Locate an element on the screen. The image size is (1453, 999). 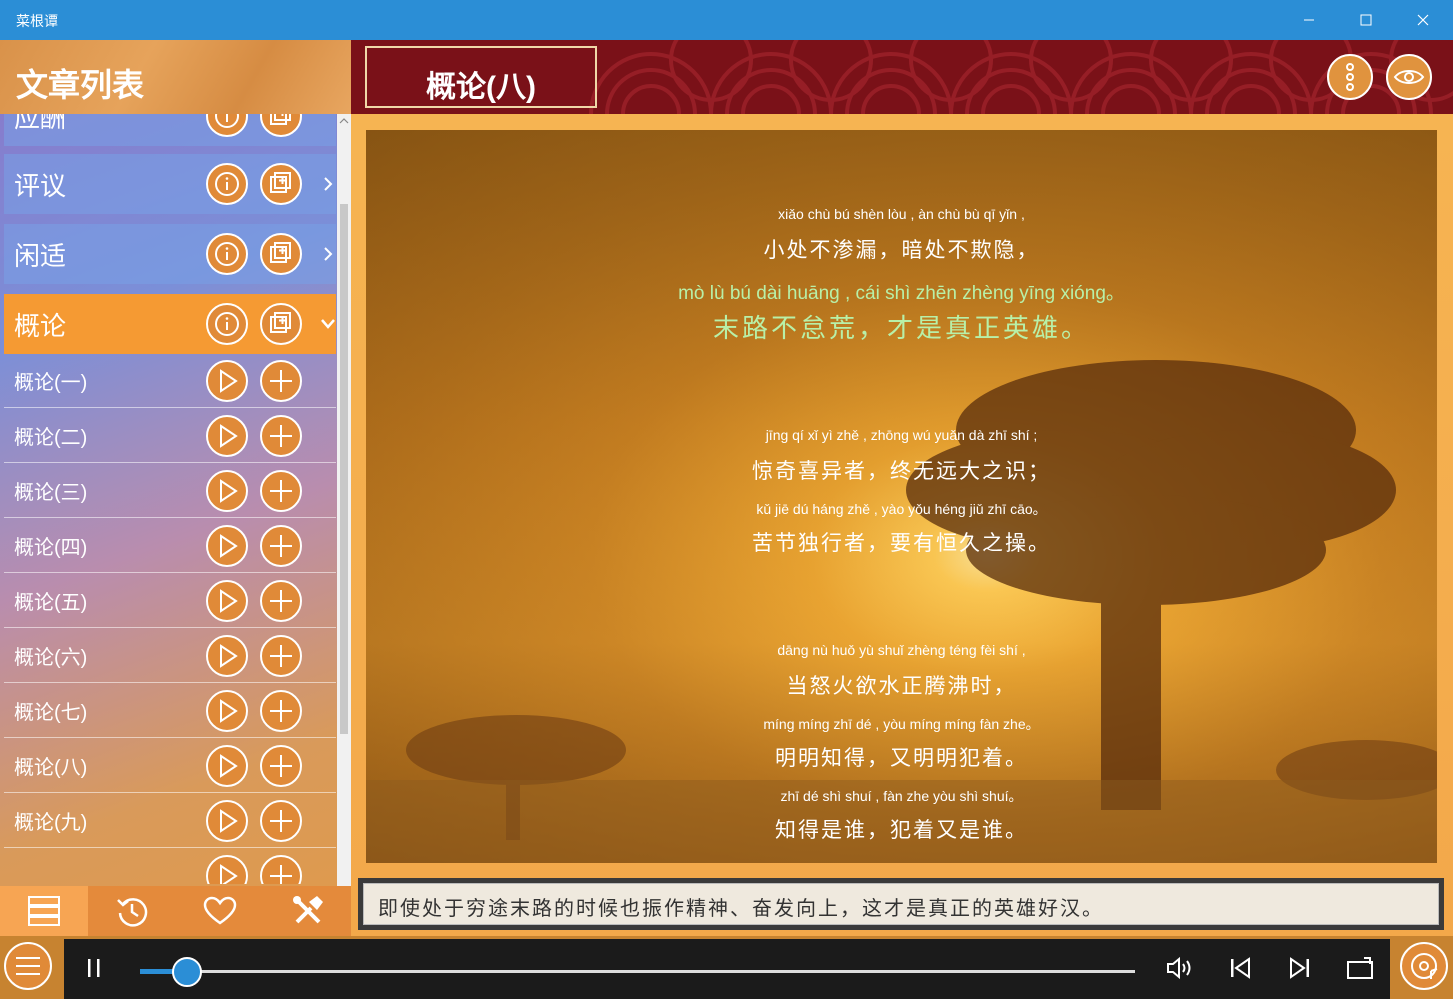
skip-previous-icon is located at coordinates (1240, 968).